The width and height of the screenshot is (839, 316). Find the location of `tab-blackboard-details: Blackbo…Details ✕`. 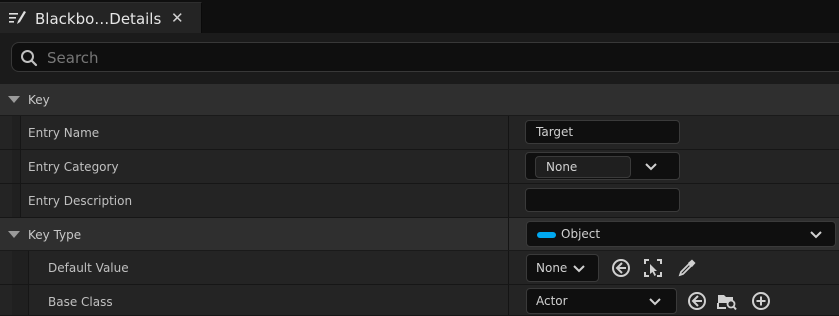

tab-blackboard-details: Blackbo…Details ✕ is located at coordinates (101, 18).